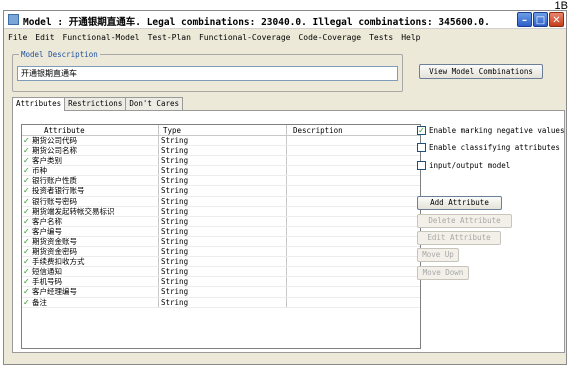  I want to click on enable-classifying-checkbox: Enable classifying attributes, so click(488, 147).